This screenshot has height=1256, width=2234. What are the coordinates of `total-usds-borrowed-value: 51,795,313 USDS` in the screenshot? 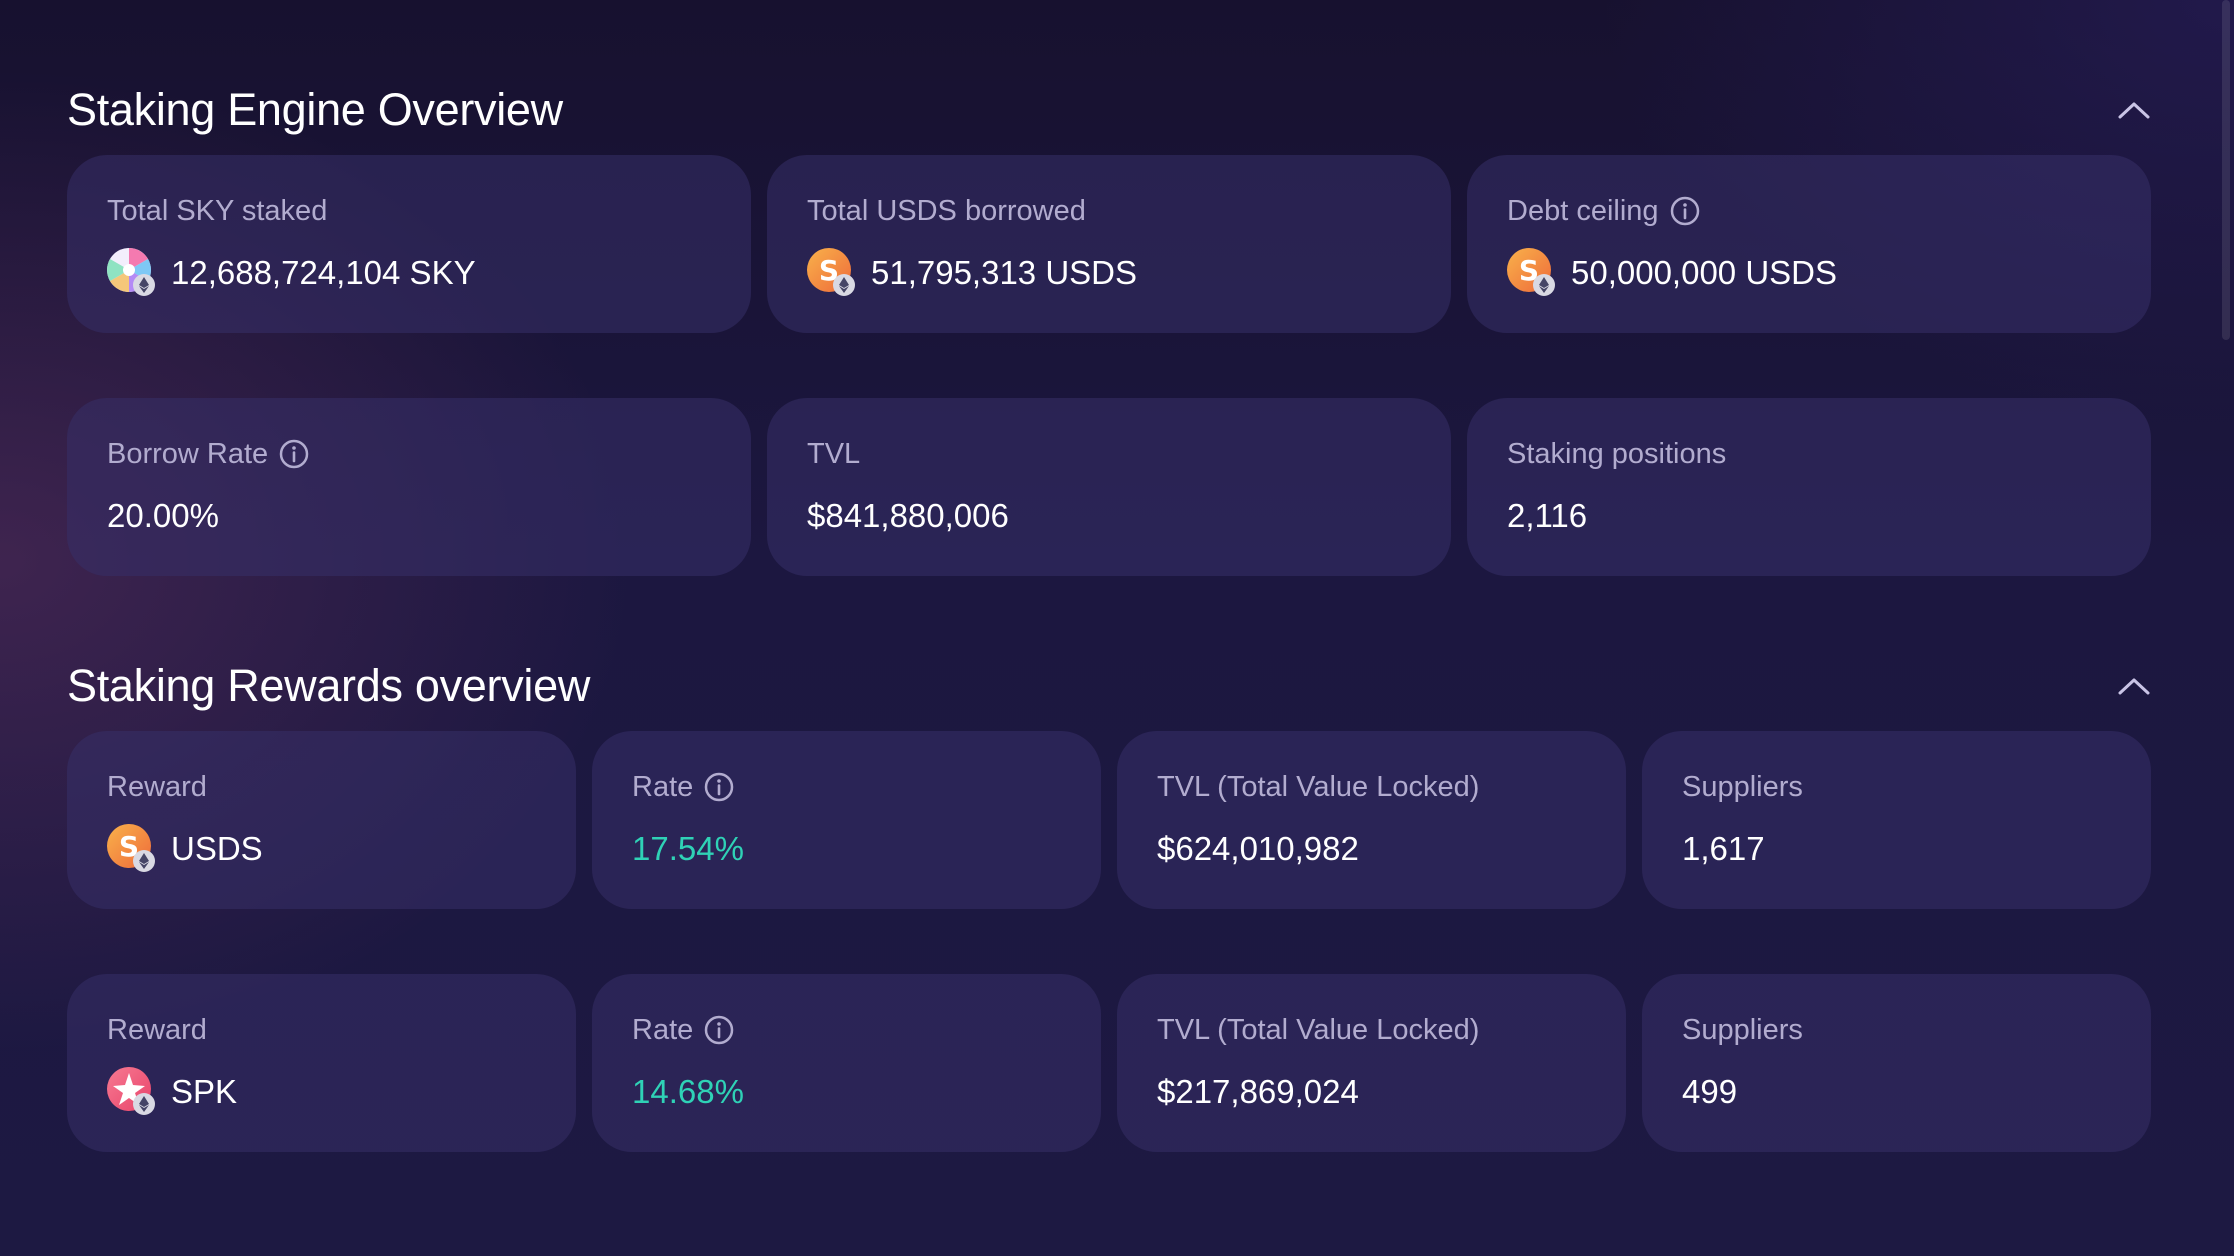 It's located at (1004, 272).